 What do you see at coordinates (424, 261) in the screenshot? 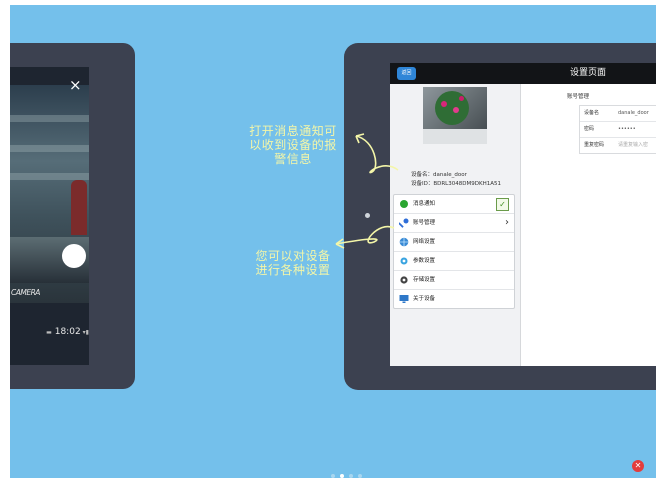
I see `menu-item-label: 参数设置` at bounding box center [424, 261].